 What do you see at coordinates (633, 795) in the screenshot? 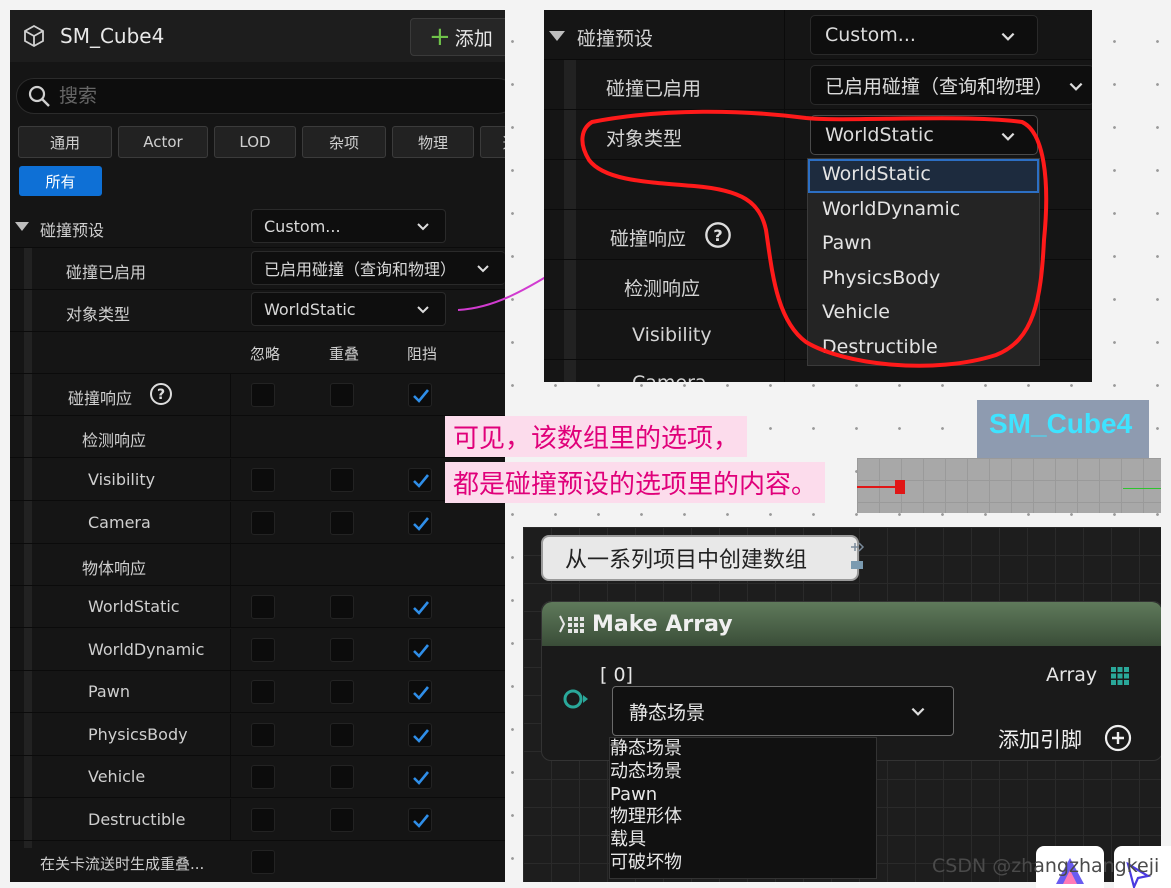
I see `enum-option: Pawn` at bounding box center [633, 795].